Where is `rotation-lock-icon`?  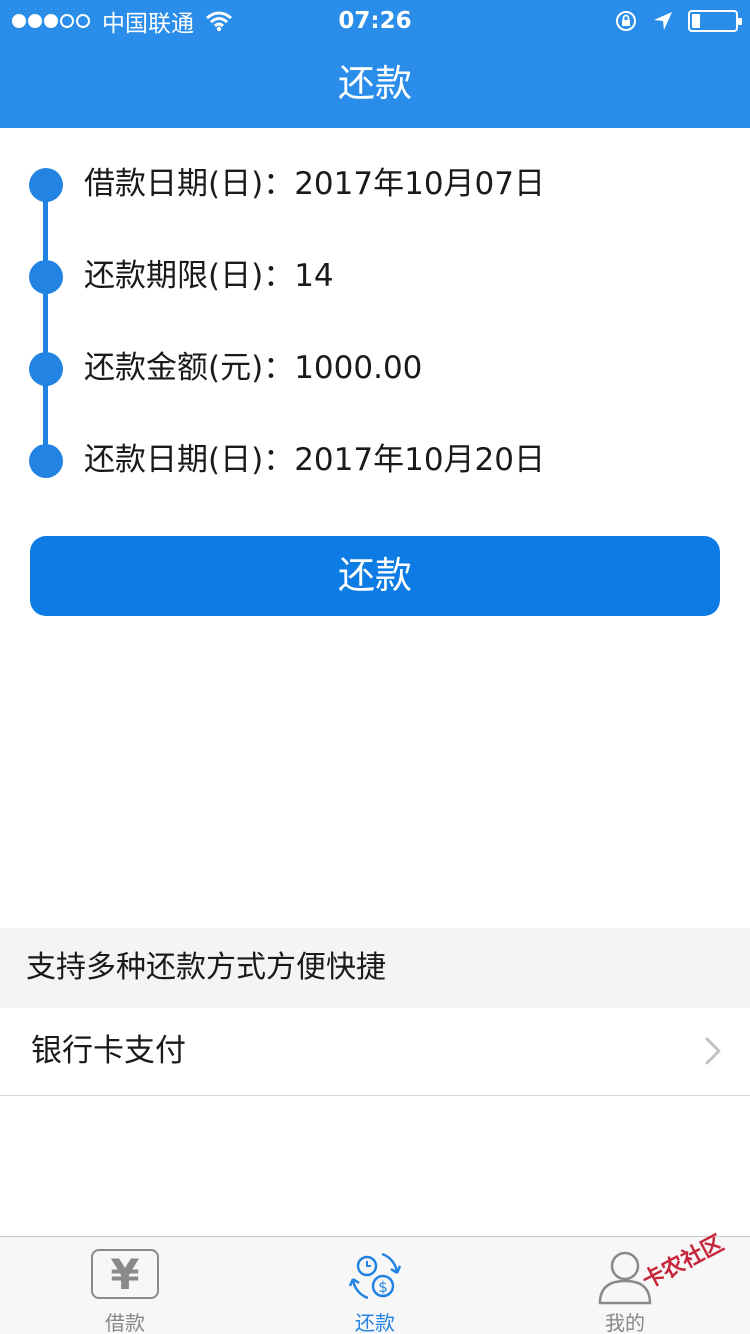
rotation-lock-icon is located at coordinates (626, 21).